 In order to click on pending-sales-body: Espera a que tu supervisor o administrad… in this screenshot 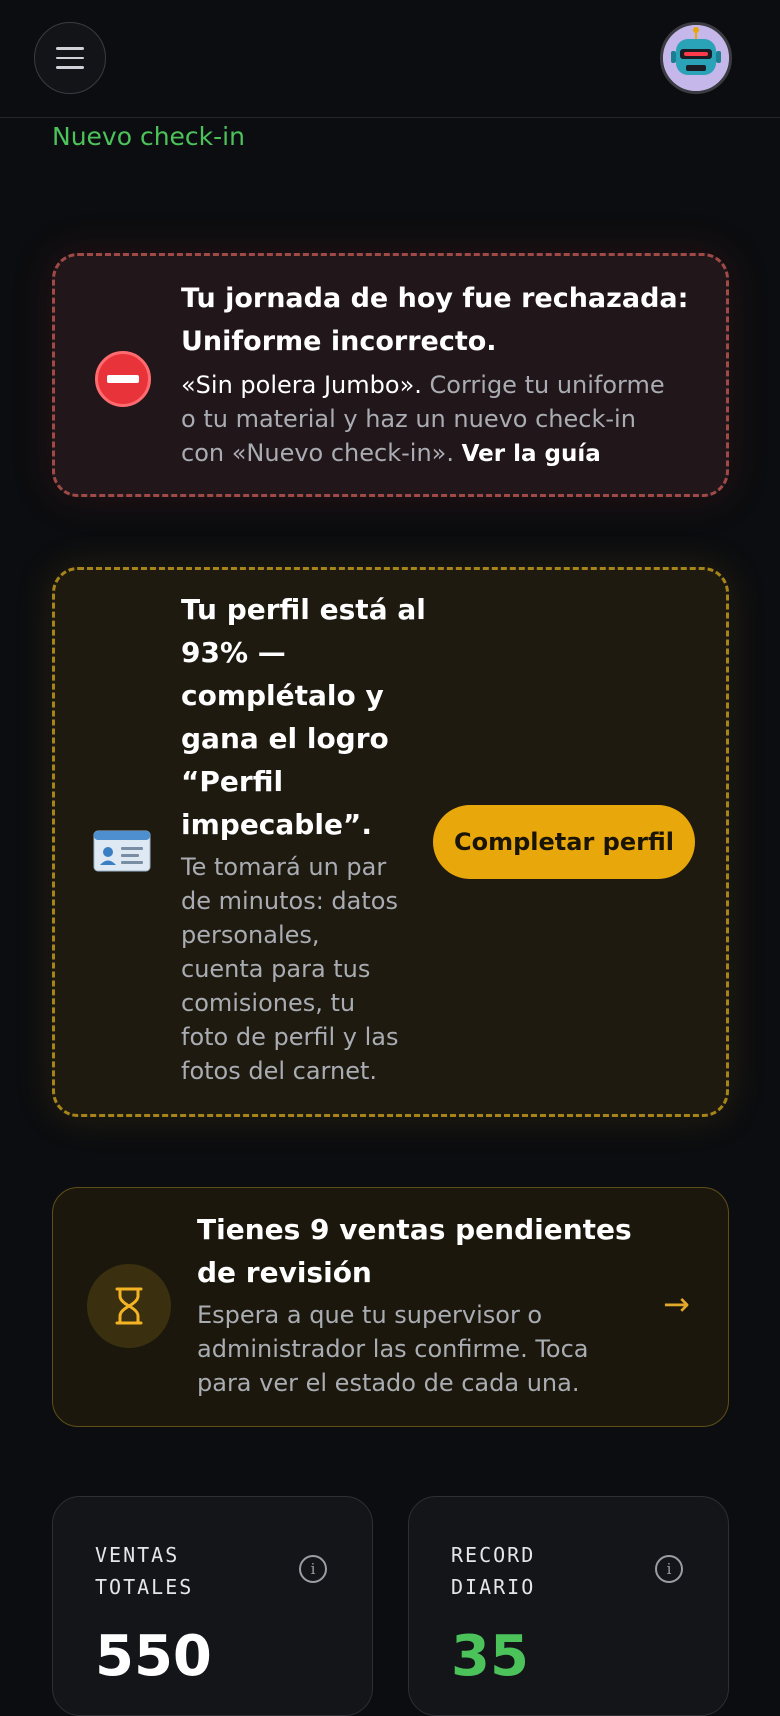, I will do `click(393, 1349)`.